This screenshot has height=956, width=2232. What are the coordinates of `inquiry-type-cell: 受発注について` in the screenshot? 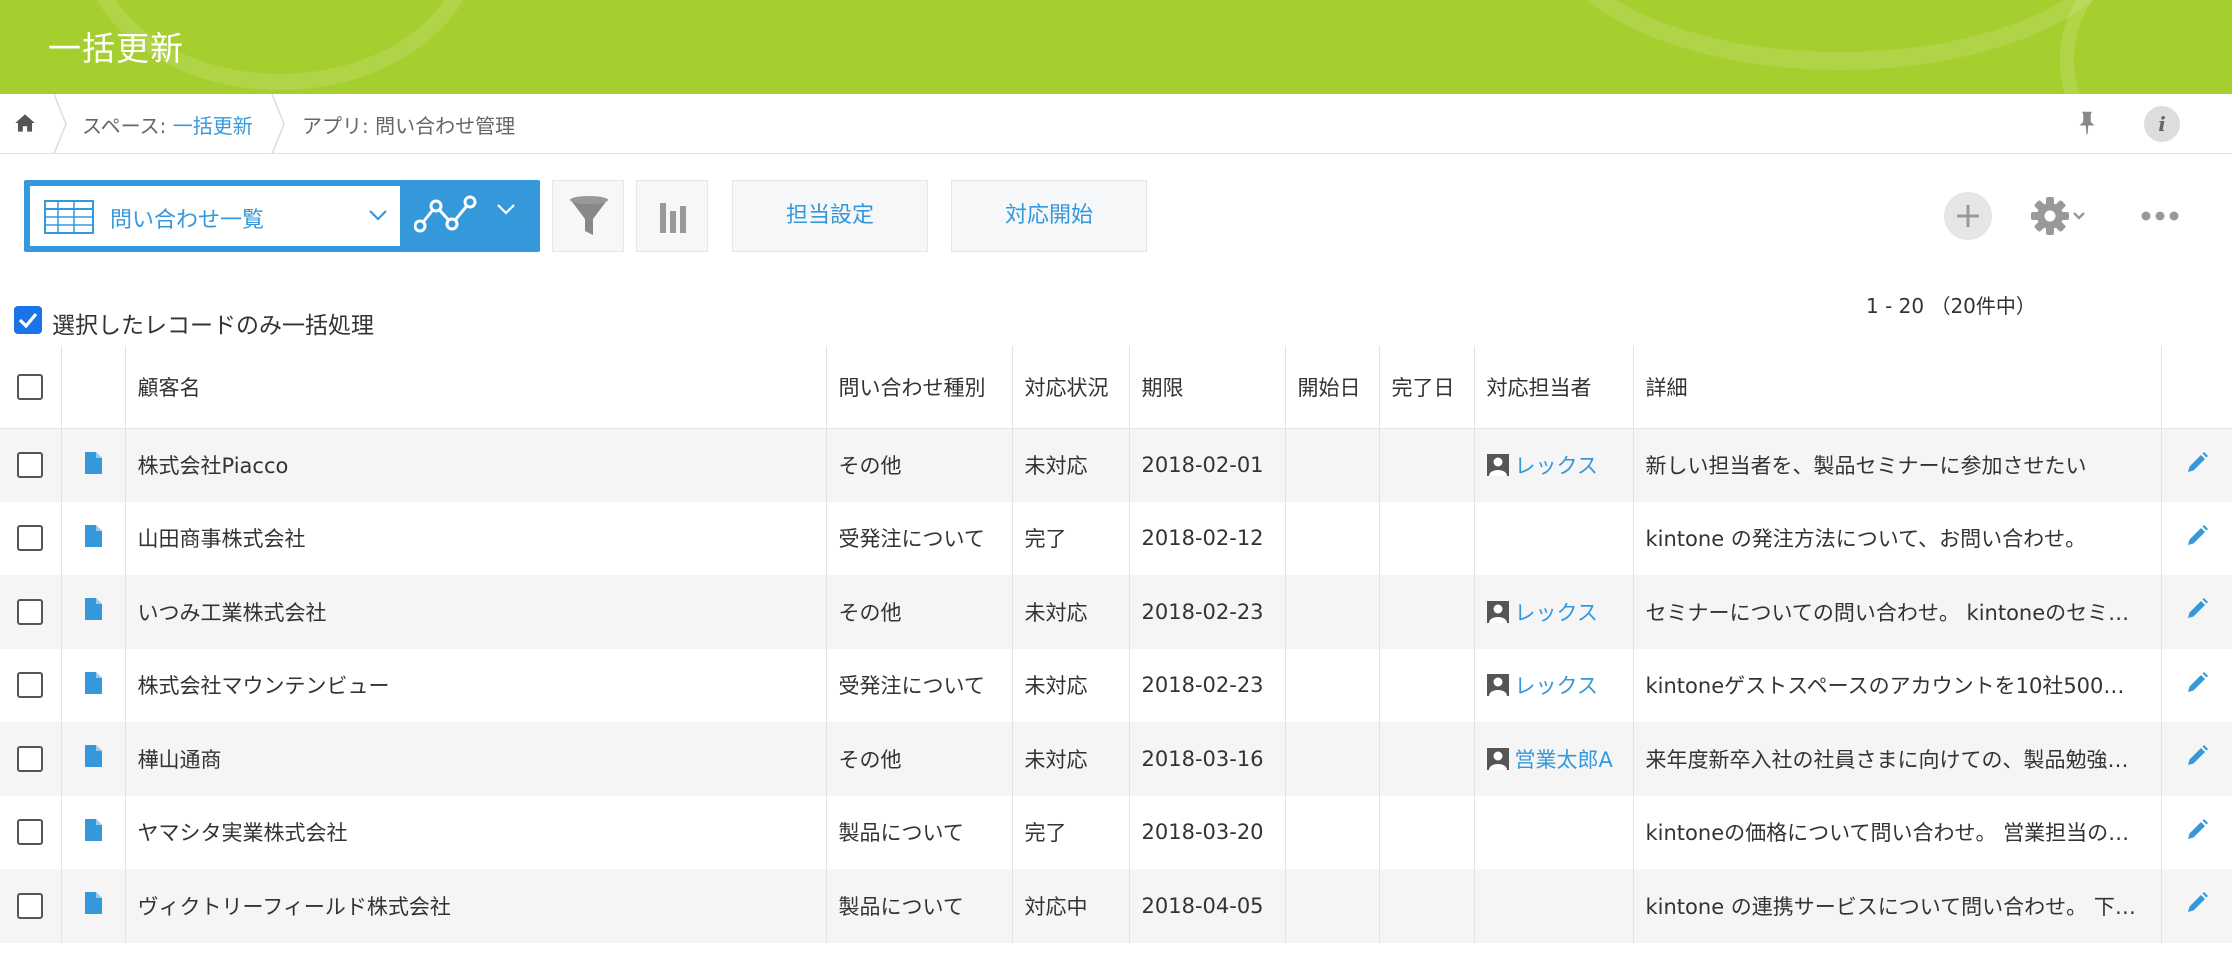 It's located at (919, 538).